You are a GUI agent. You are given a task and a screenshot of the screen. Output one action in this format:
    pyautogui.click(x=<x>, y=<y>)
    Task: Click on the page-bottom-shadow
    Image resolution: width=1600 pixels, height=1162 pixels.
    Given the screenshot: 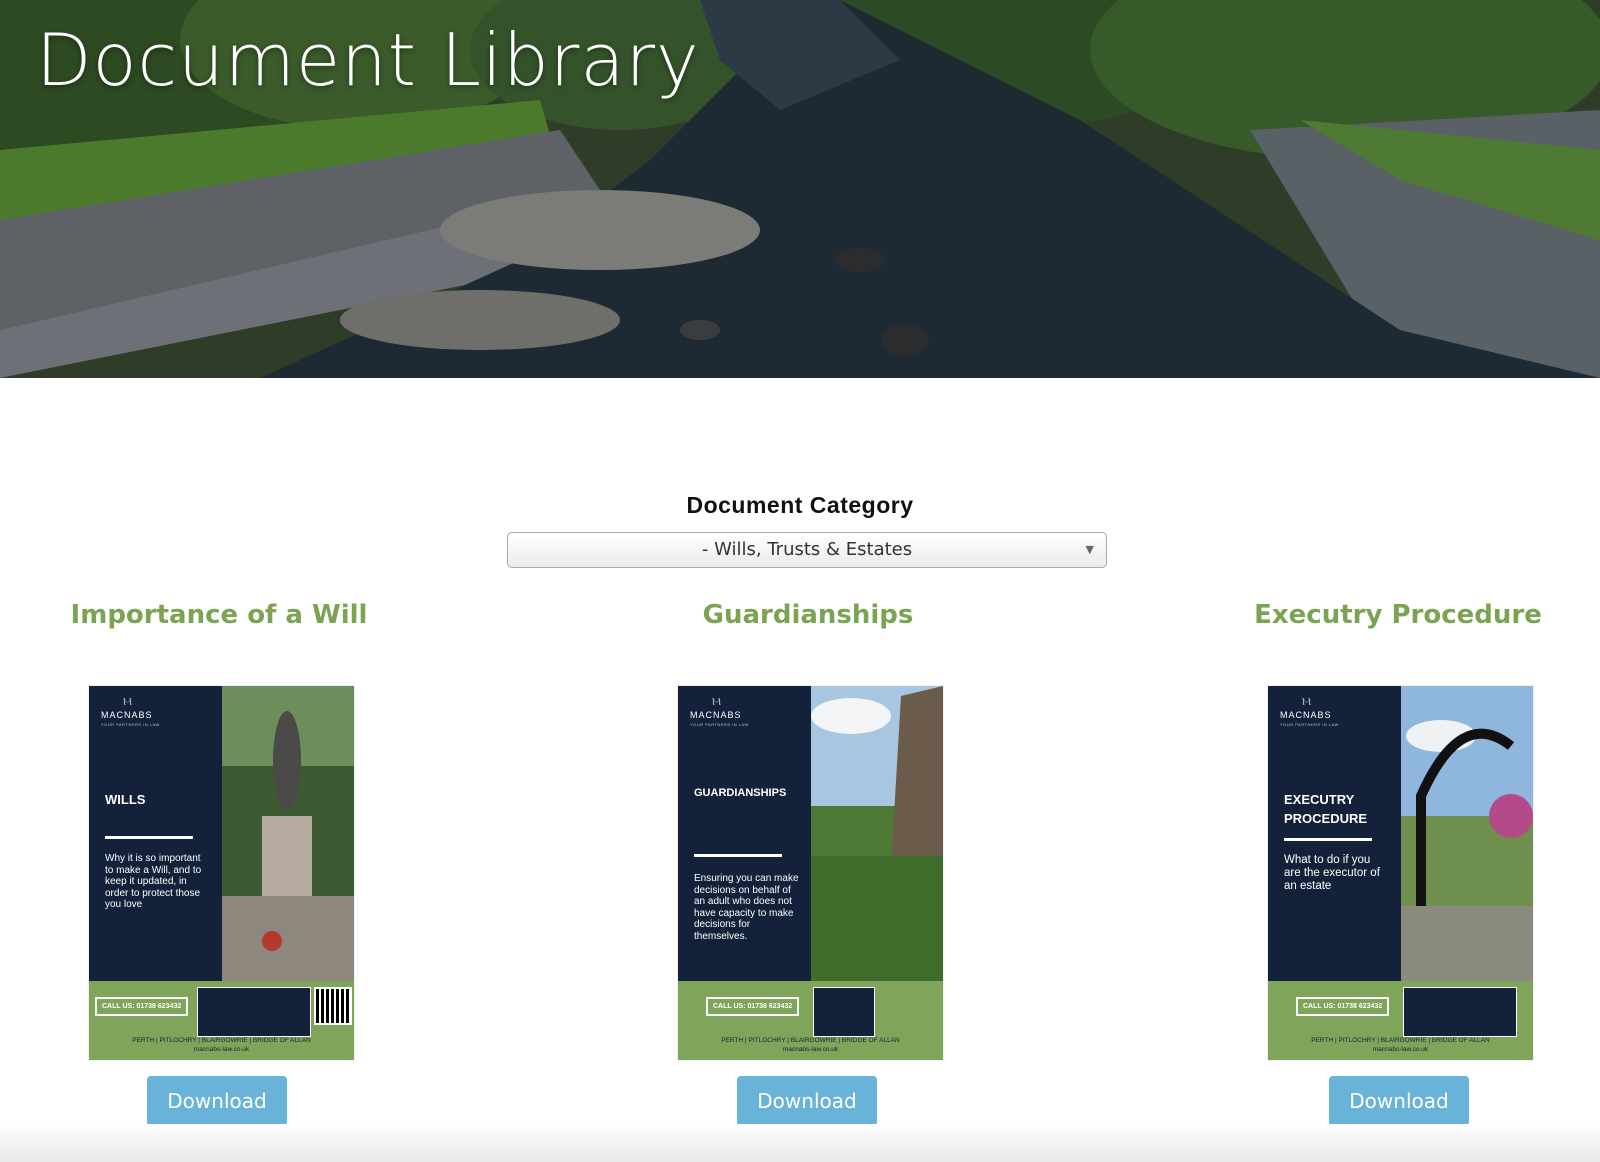 What is the action you would take?
    pyautogui.click(x=800, y=1143)
    